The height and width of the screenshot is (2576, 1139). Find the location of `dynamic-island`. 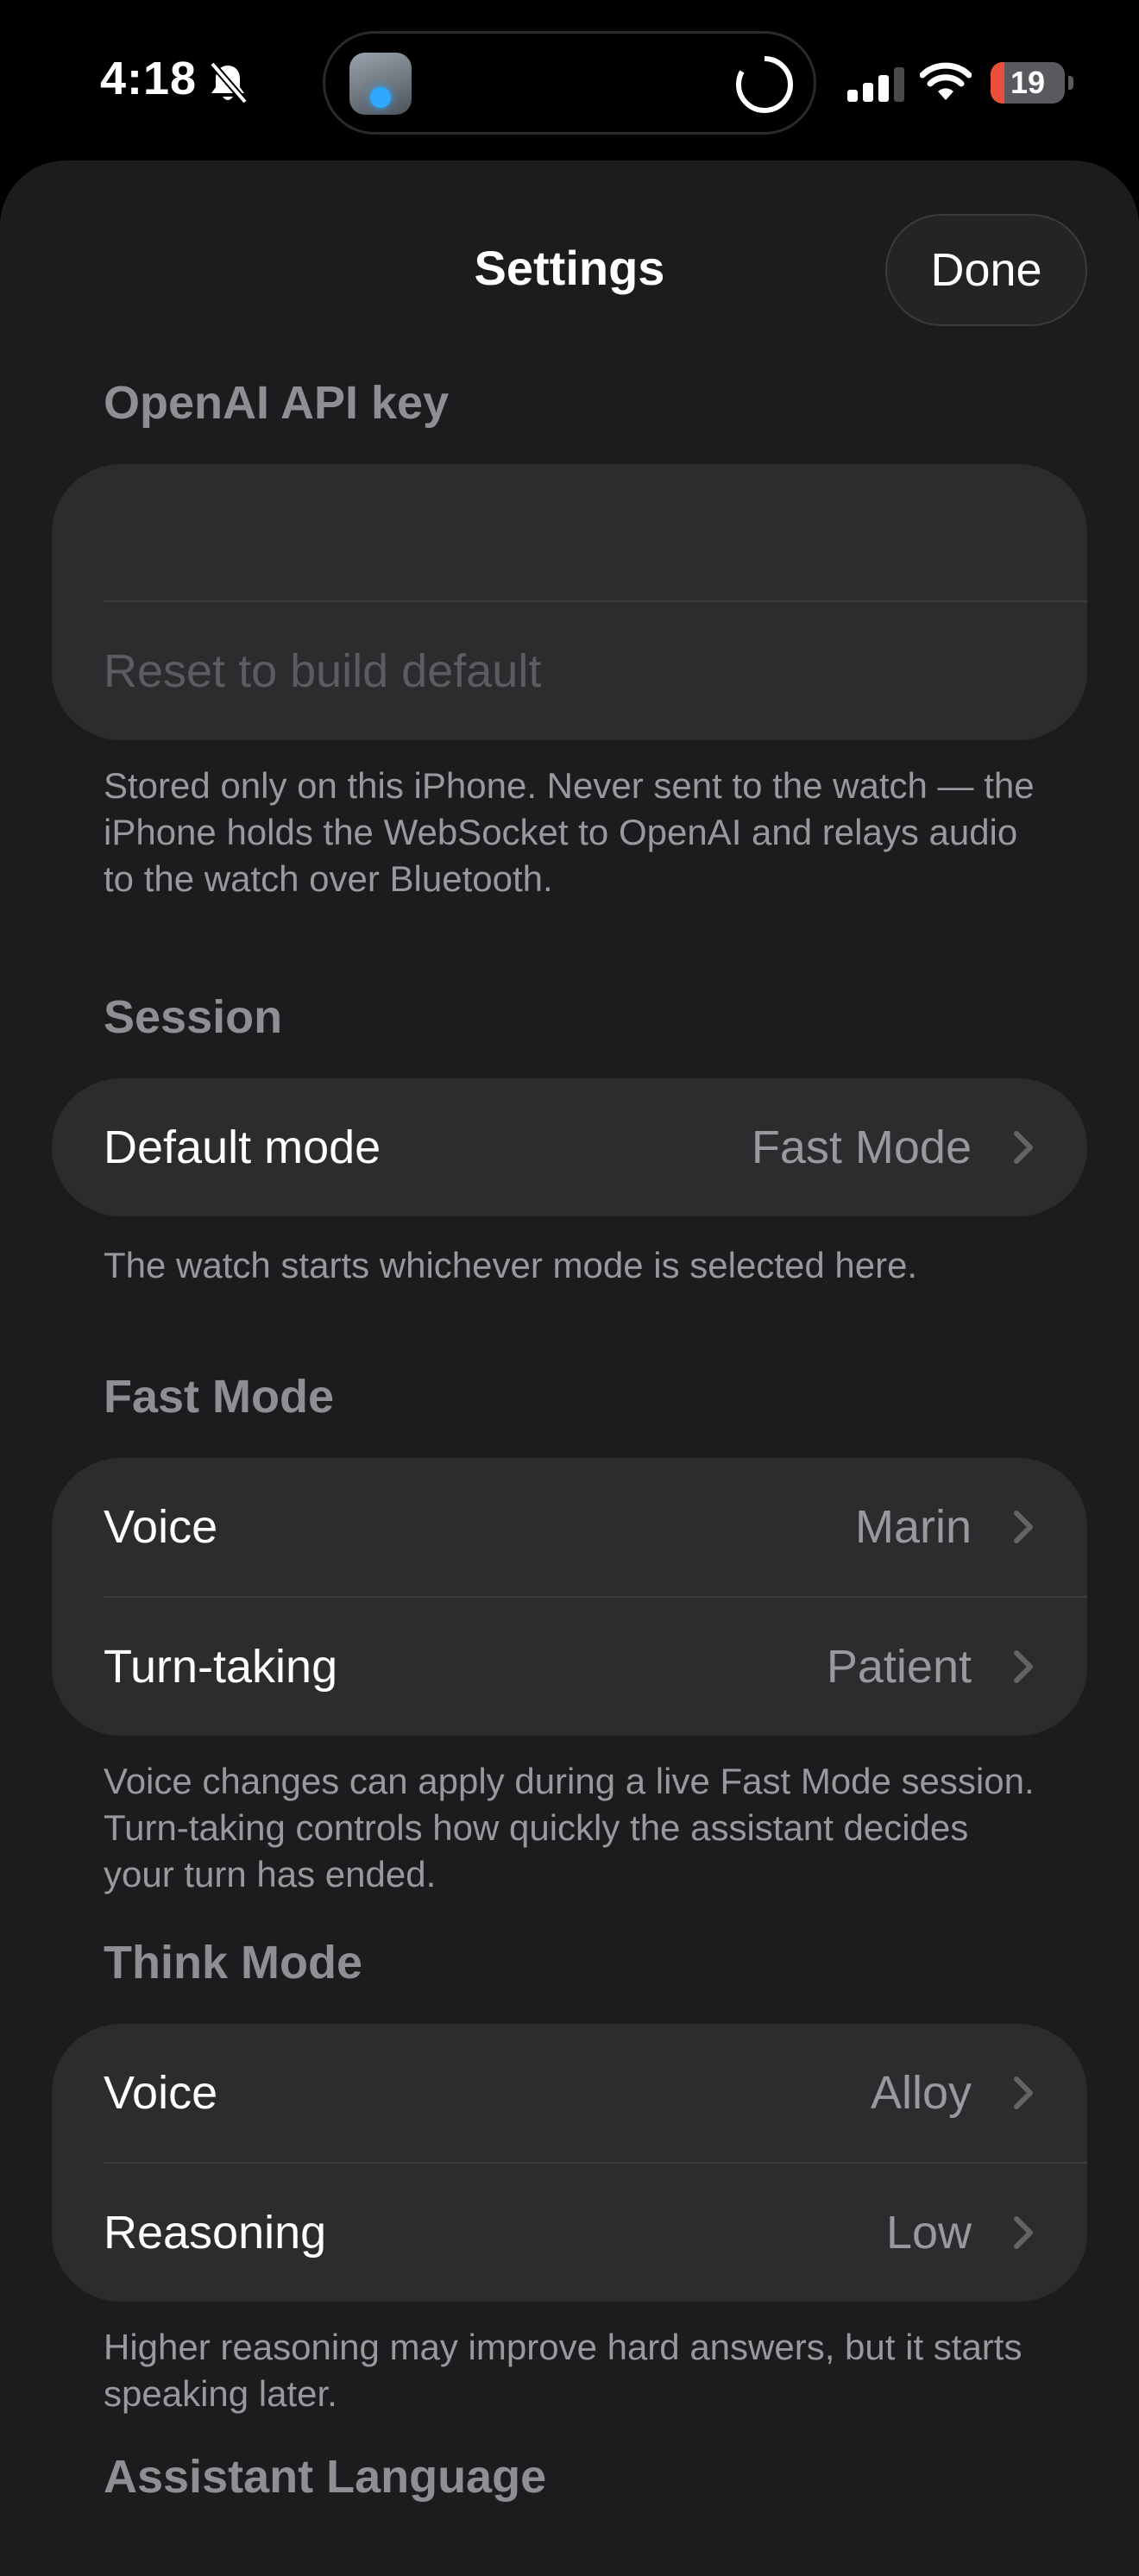

dynamic-island is located at coordinates (569, 83).